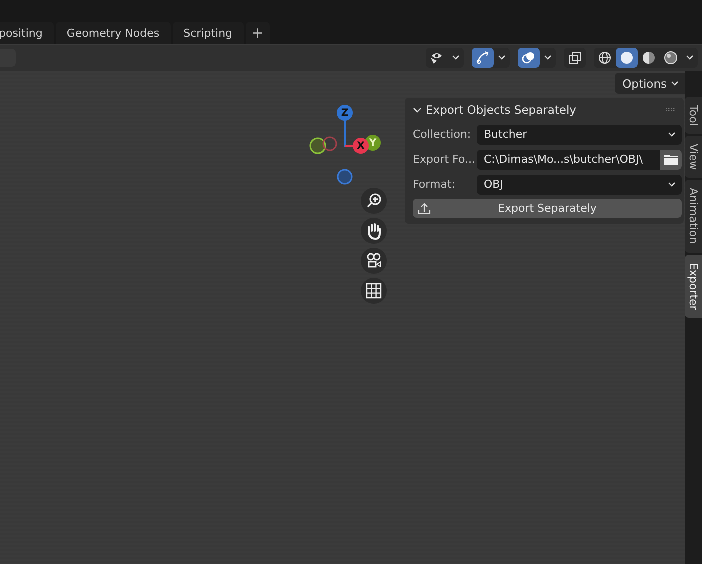 The height and width of the screenshot is (564, 702). I want to click on folder-button, so click(671, 160).